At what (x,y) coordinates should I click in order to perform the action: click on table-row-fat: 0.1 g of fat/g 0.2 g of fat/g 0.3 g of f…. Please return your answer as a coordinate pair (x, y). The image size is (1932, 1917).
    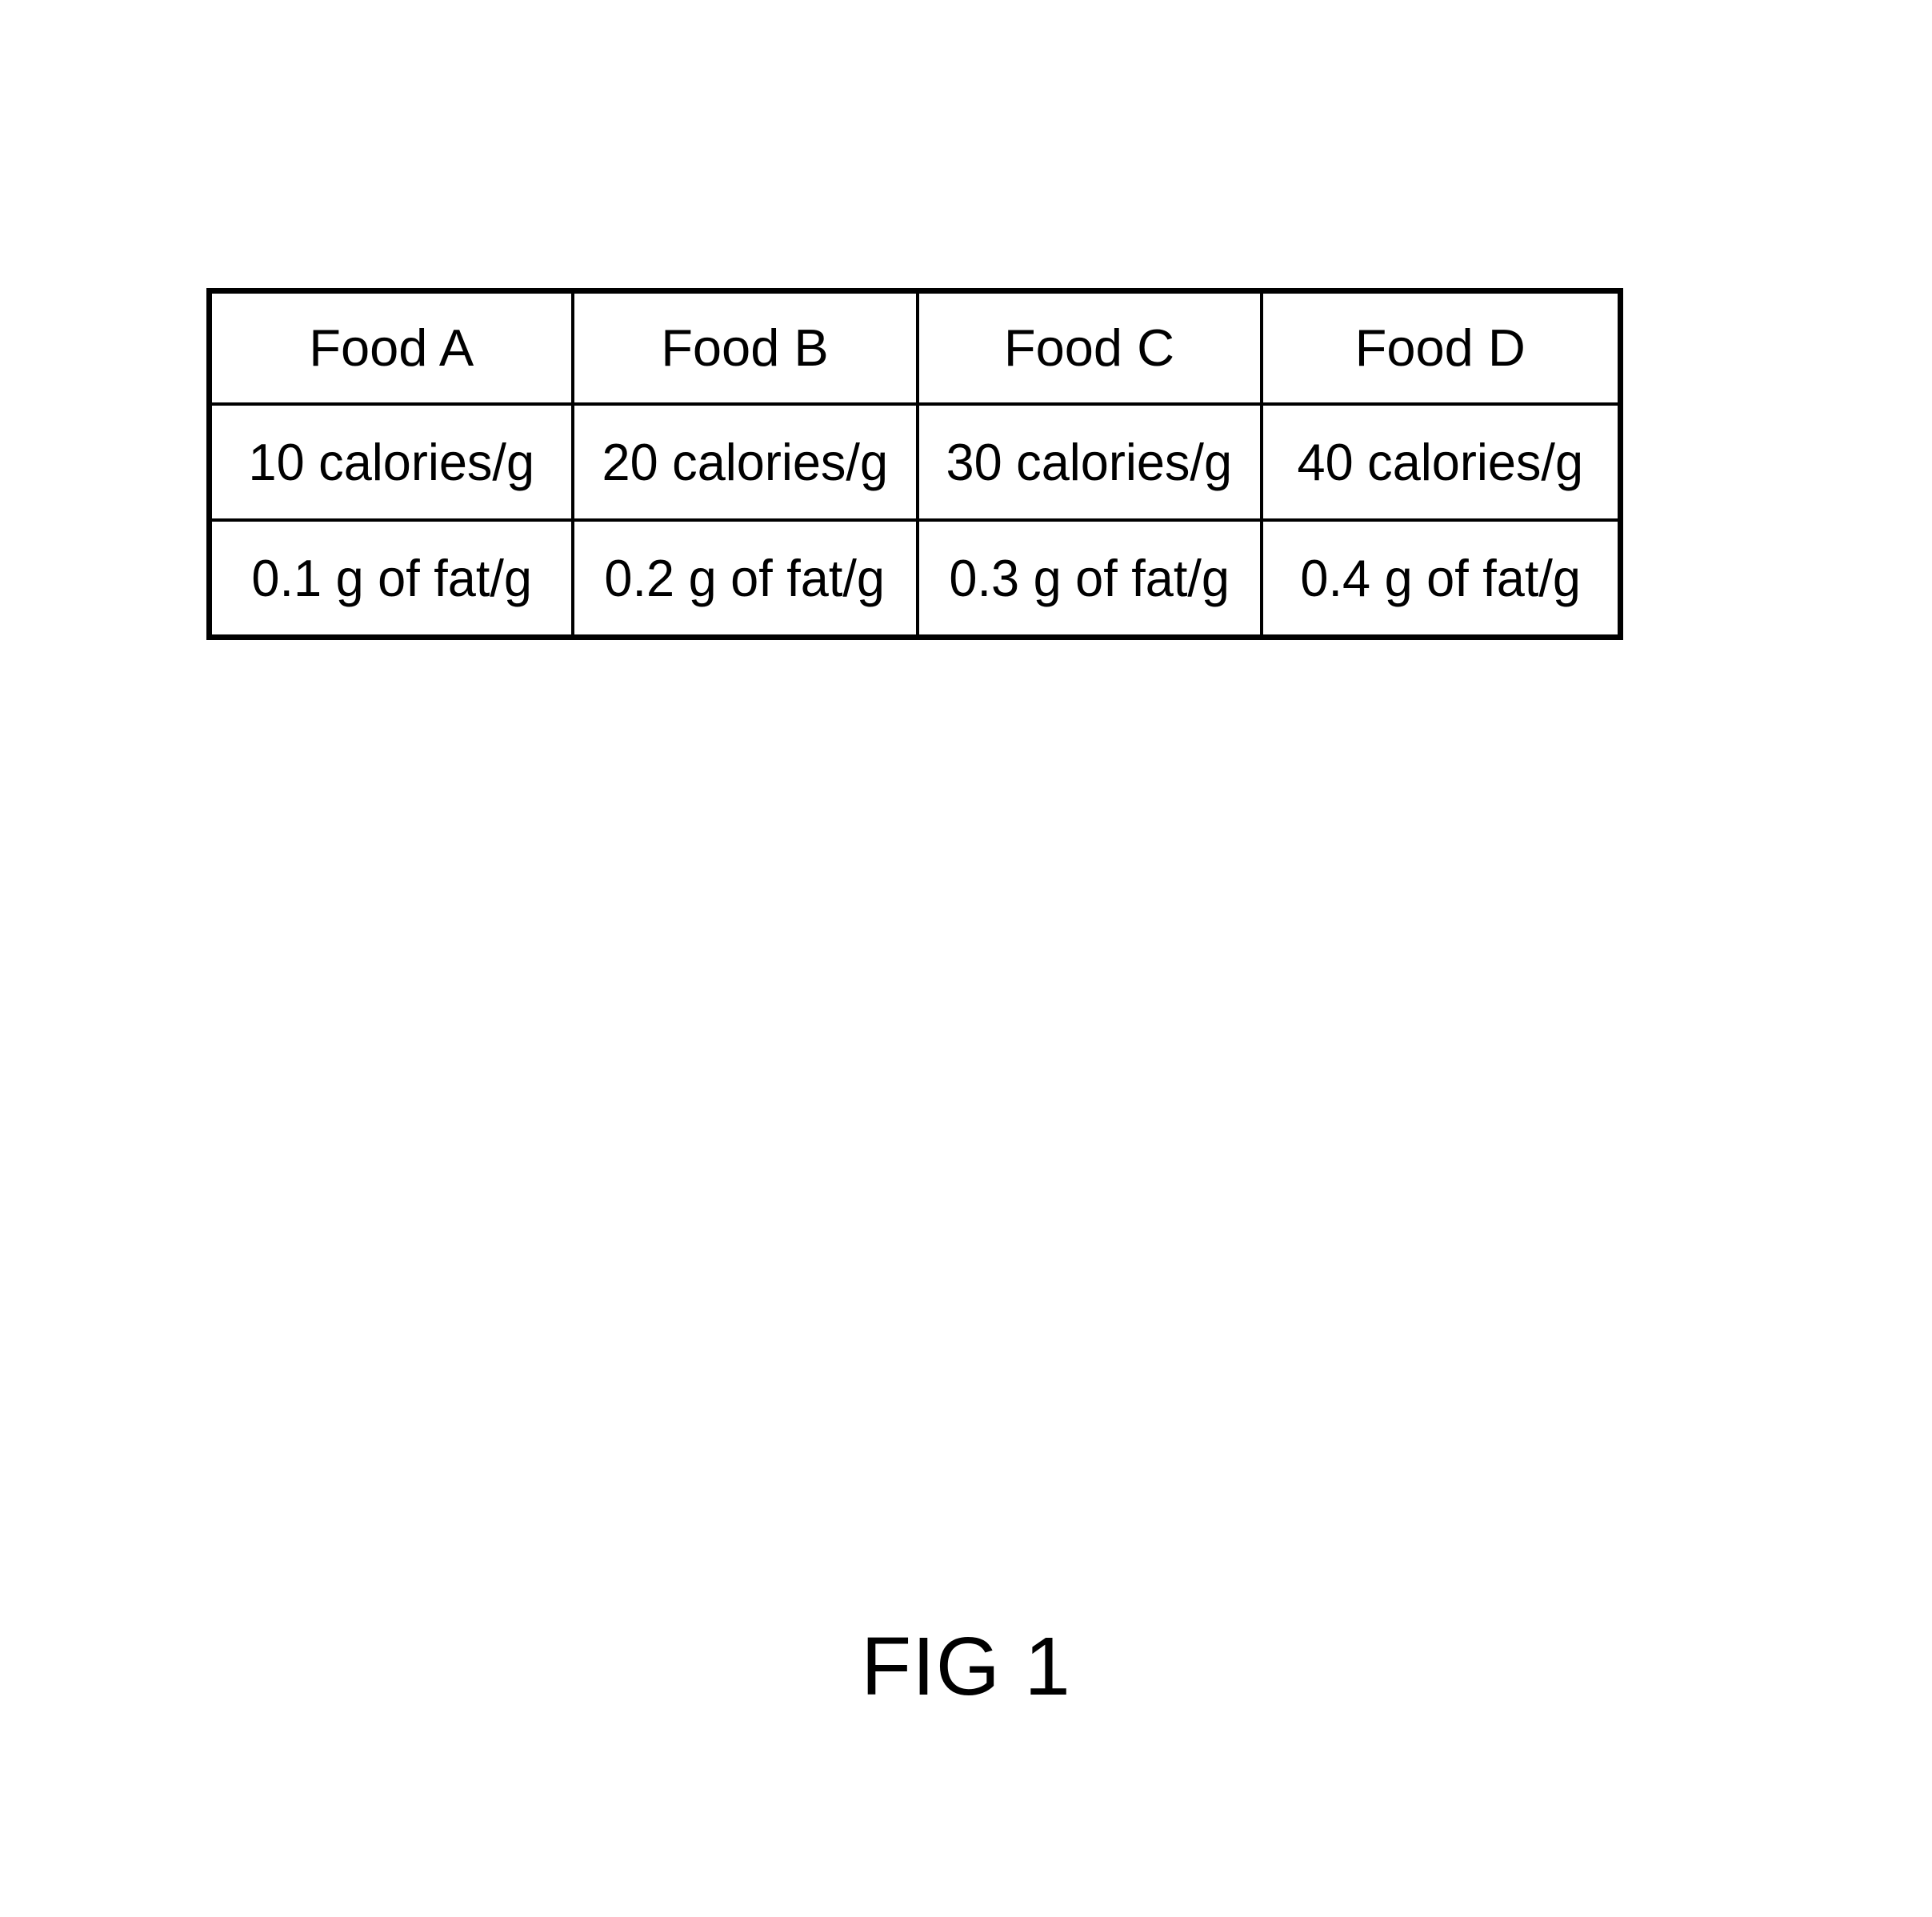
    Looking at the image, I should click on (914, 578).